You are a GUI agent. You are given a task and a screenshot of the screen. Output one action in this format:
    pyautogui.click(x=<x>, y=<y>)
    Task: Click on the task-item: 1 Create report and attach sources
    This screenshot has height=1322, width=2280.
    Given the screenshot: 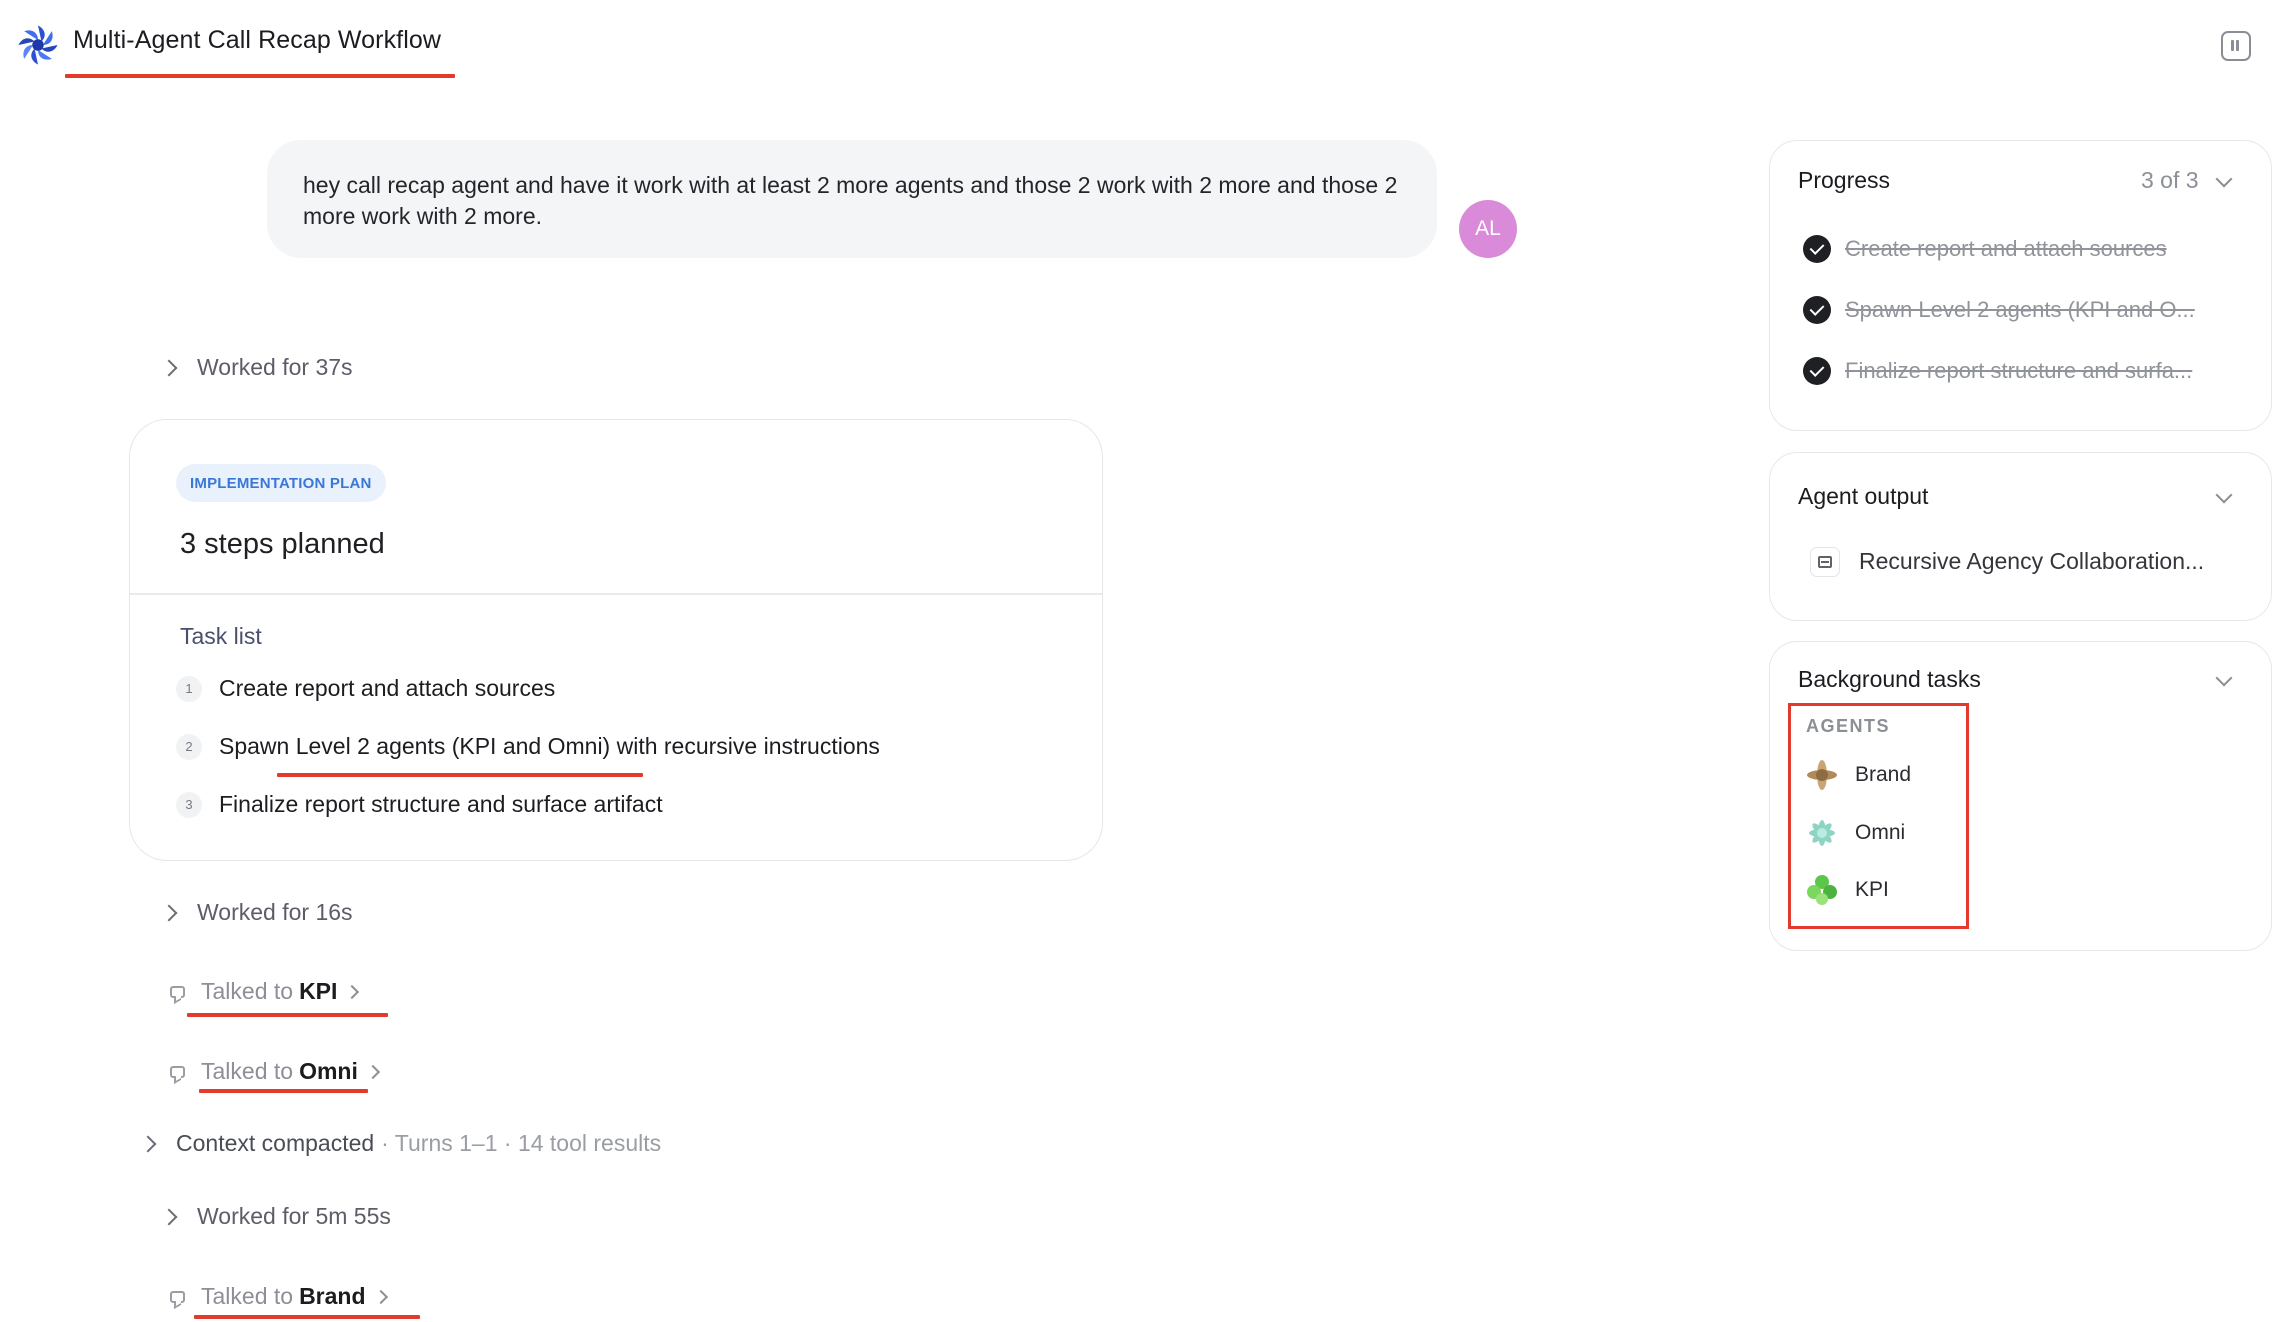 What is the action you would take?
    pyautogui.click(x=365, y=688)
    